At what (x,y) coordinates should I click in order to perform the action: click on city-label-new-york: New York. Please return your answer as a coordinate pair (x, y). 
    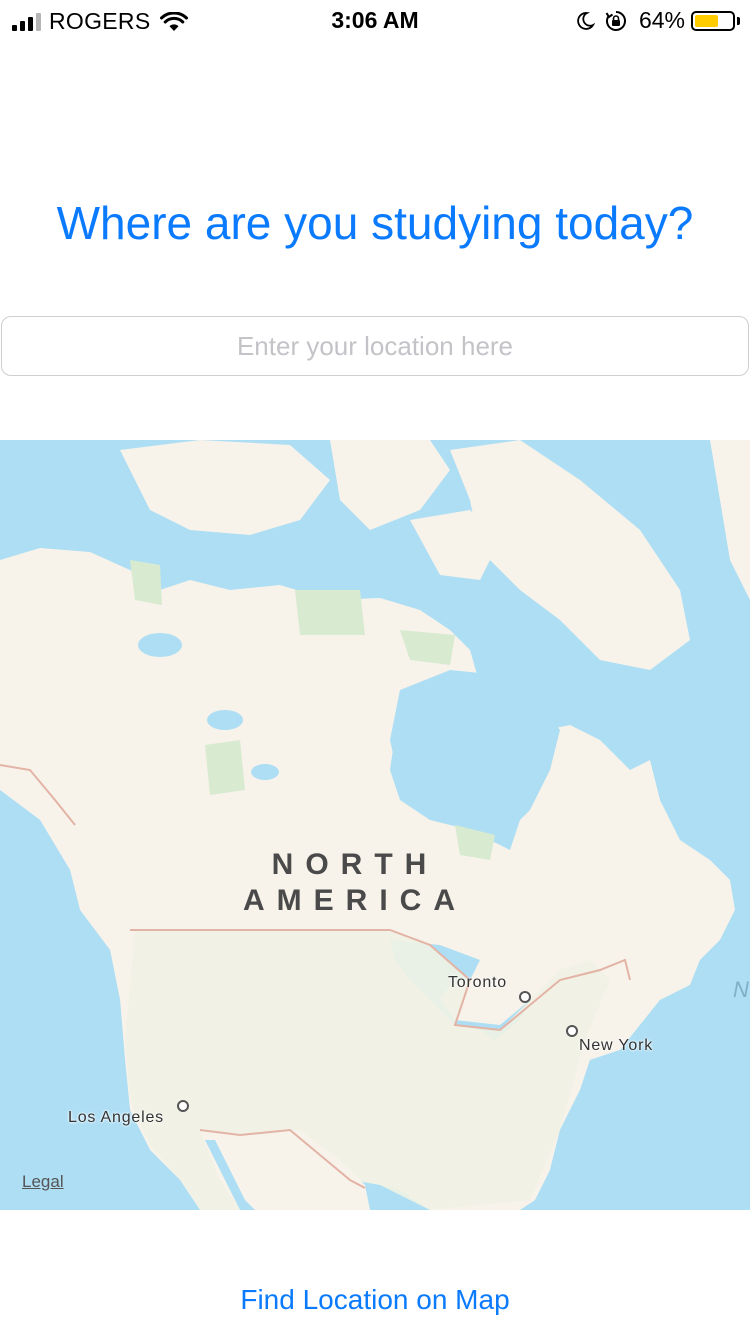
    Looking at the image, I should click on (616, 1045).